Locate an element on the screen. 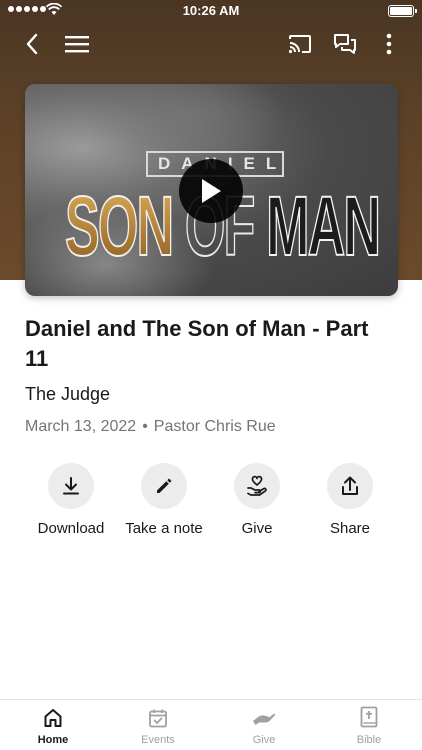  status-bar: 10:26 AM is located at coordinates (211, 11).